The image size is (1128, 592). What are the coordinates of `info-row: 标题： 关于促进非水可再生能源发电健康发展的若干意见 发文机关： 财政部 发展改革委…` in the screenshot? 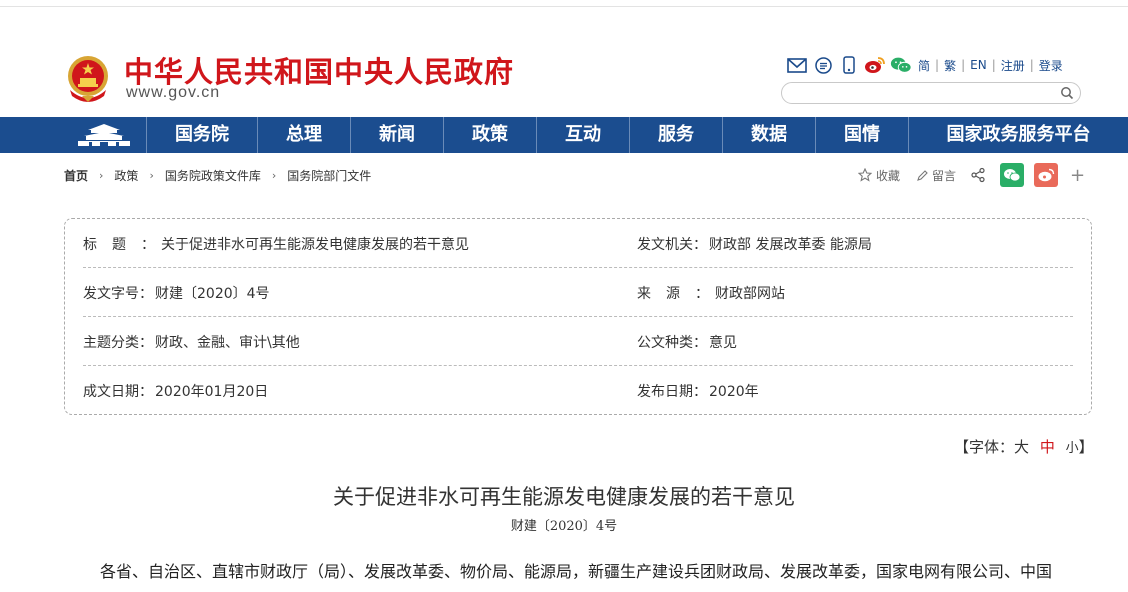 It's located at (578, 243).